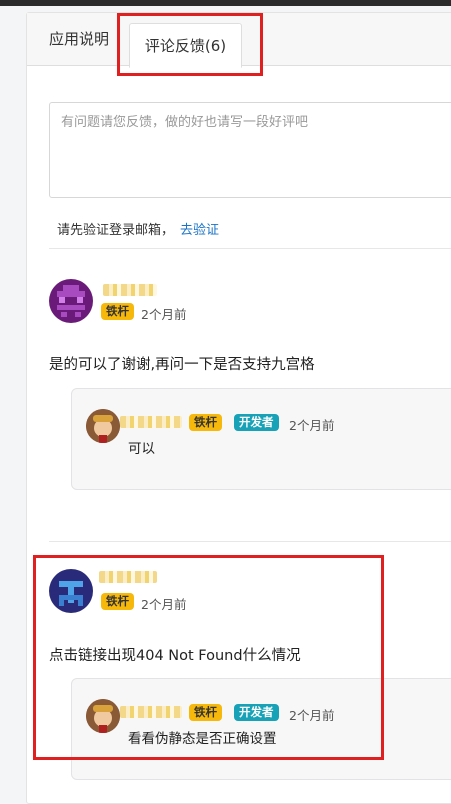 The width and height of the screenshot is (451, 804). Describe the element at coordinates (141, 449) in the screenshot. I see `reply-content: 可以` at that location.